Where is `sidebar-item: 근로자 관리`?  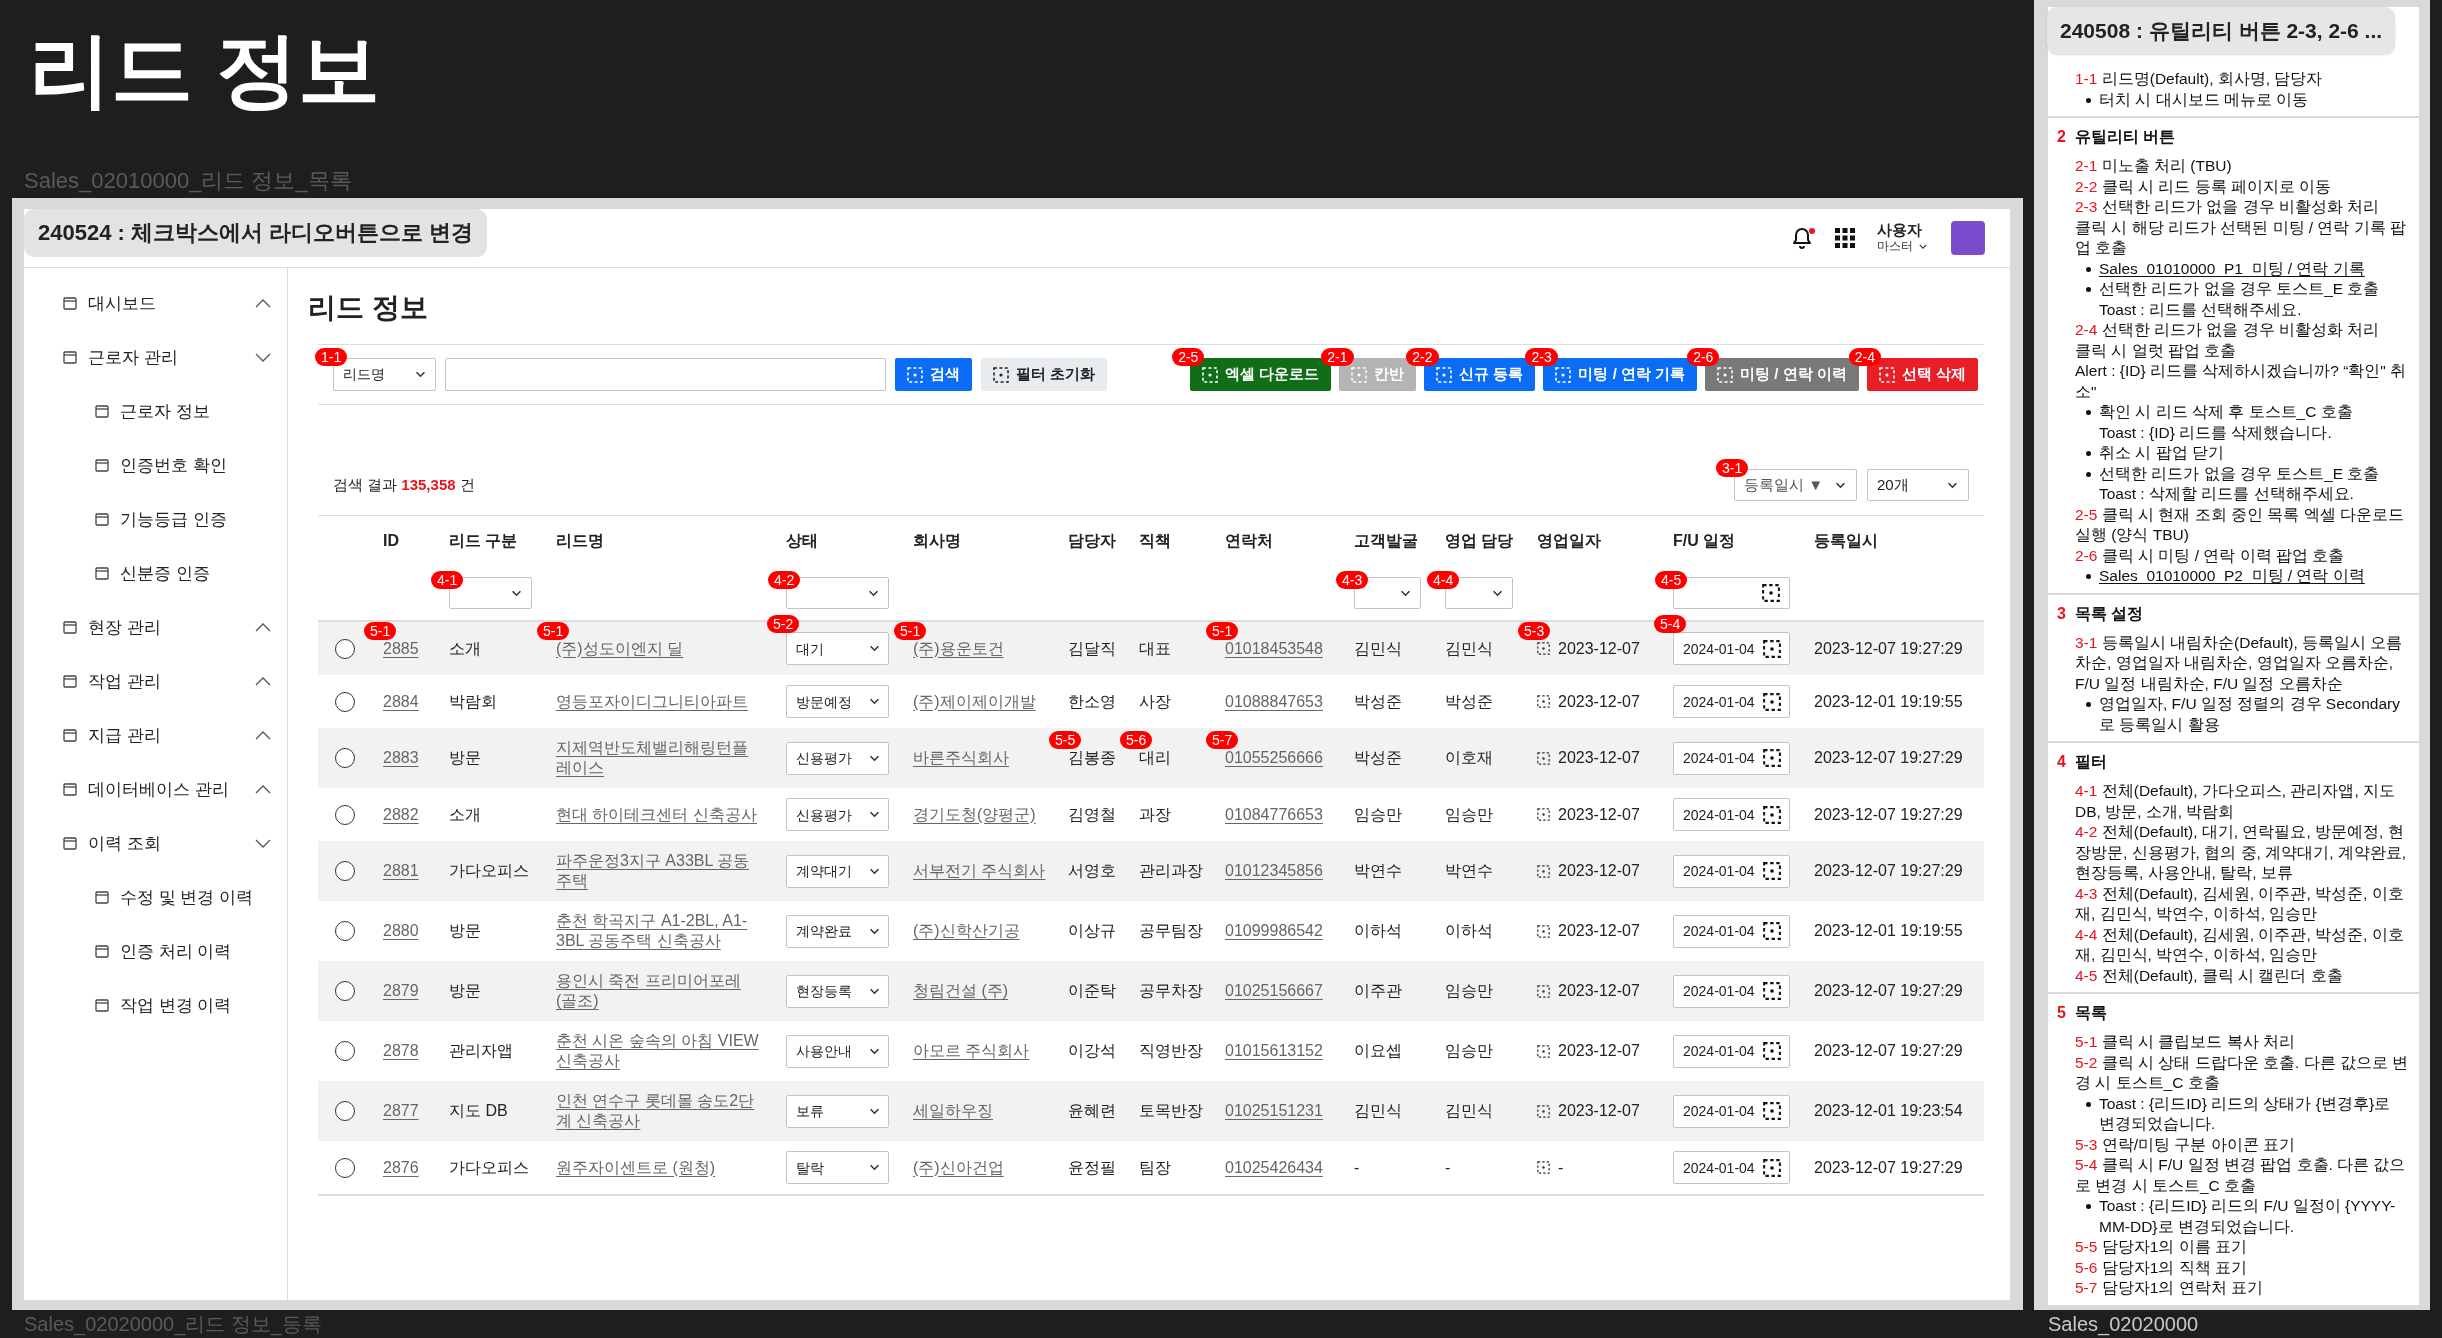
sidebar-item: 근로자 관리 is located at coordinates (155, 357).